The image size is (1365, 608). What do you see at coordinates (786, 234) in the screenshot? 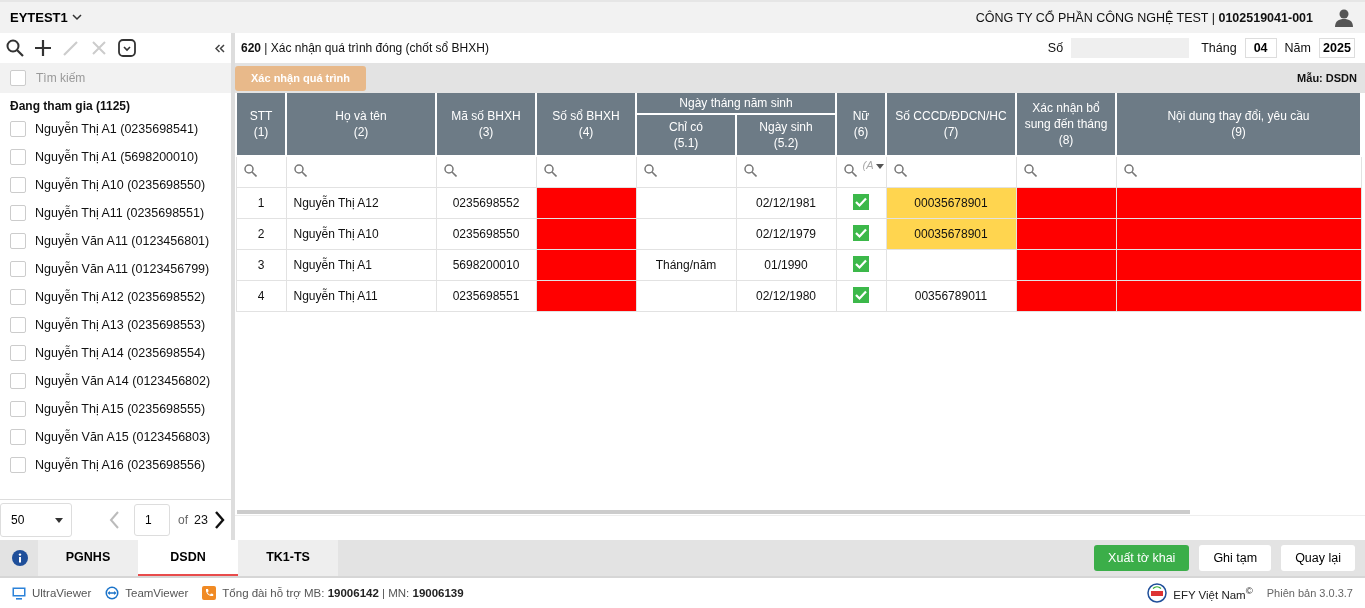
I see `table-cell: 02/12/1979` at bounding box center [786, 234].